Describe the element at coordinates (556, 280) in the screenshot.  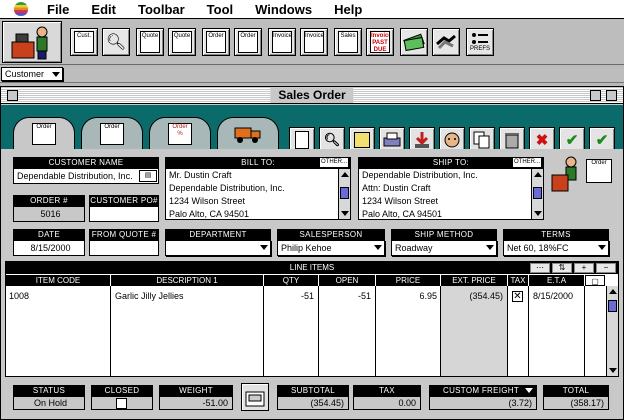
I see `col-eta: E.T.A` at that location.